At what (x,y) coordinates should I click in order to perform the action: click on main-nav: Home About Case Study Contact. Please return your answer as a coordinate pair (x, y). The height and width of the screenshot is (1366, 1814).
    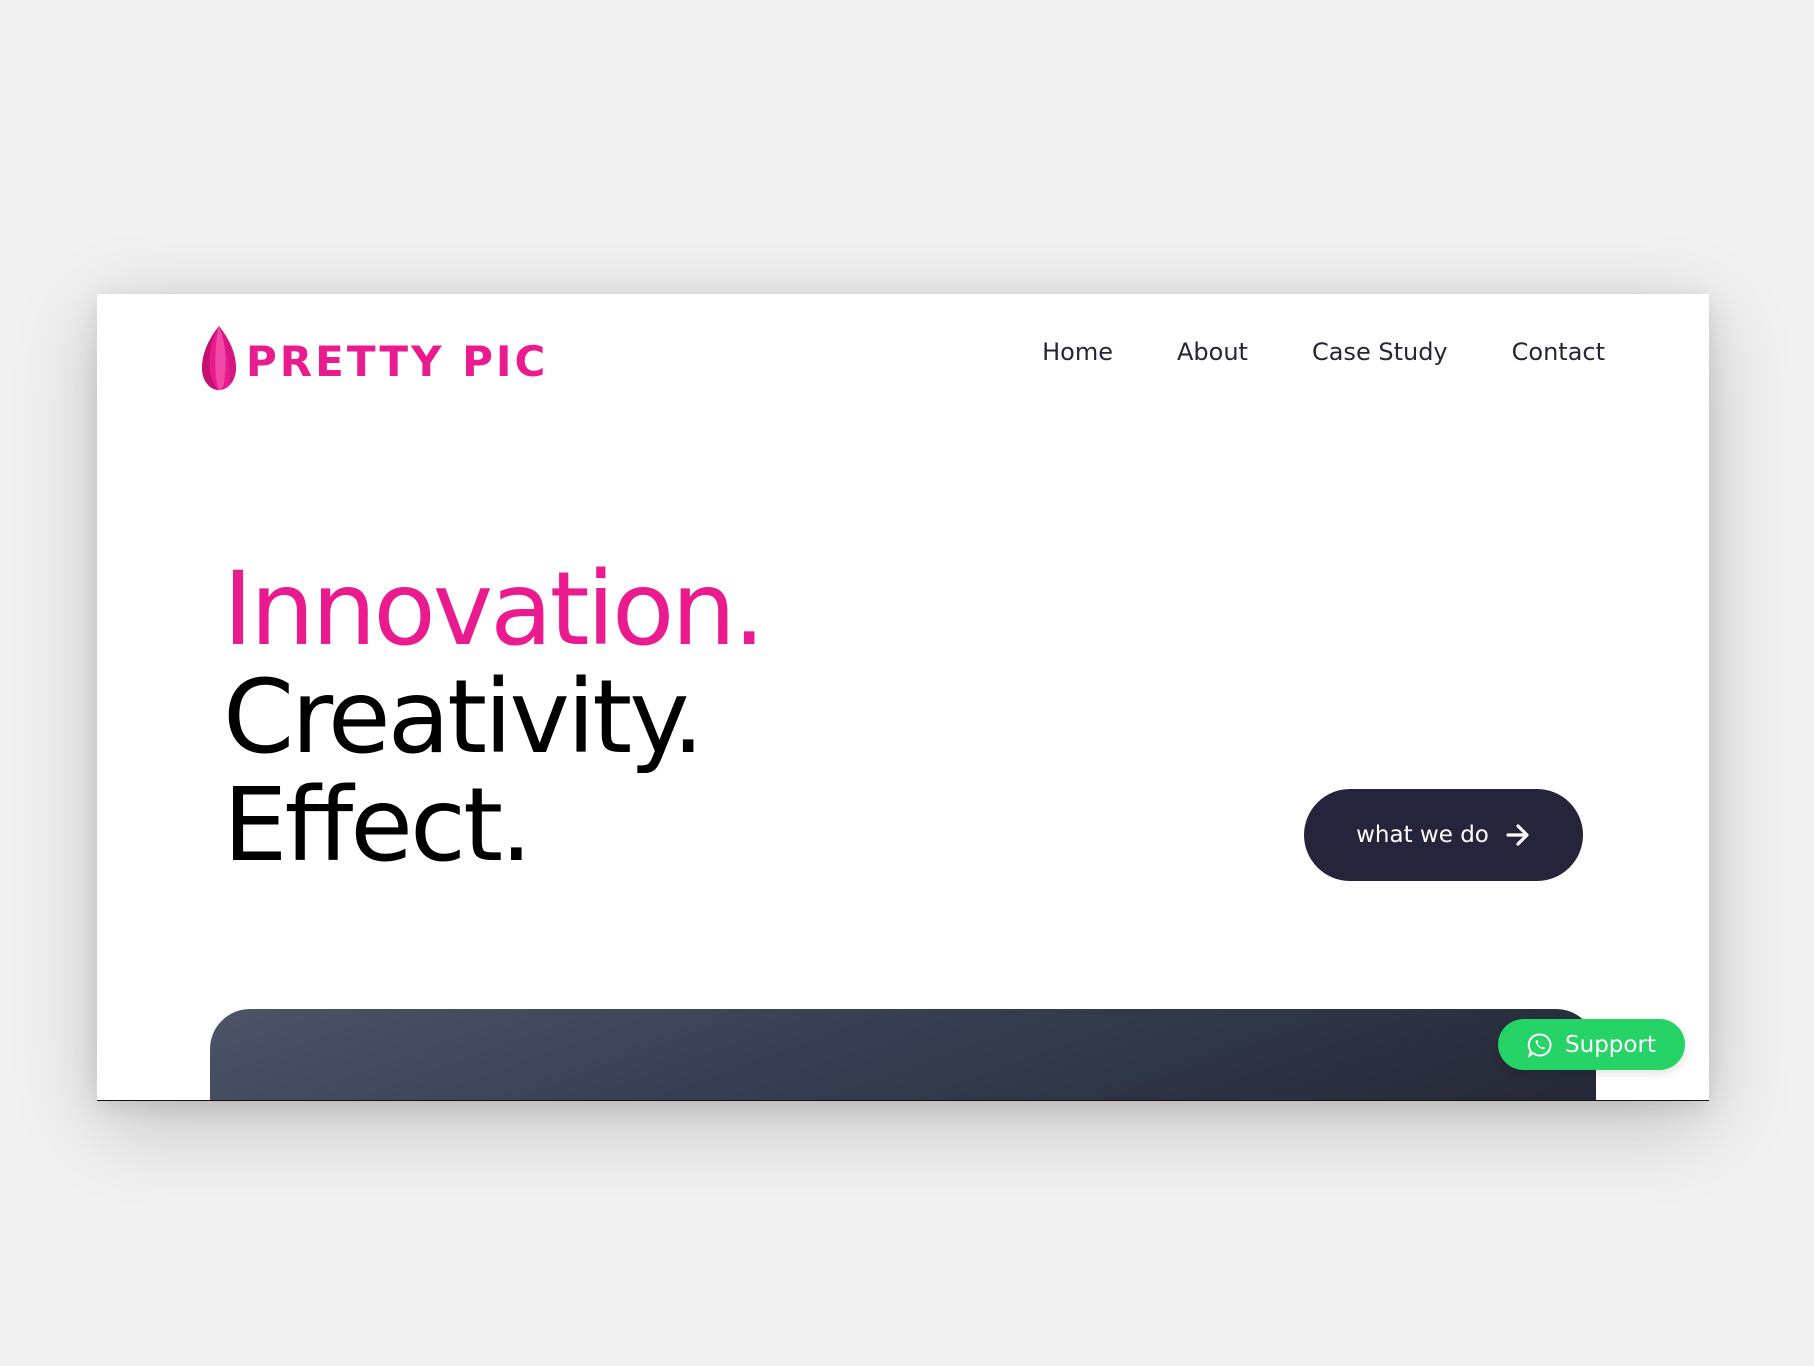
    Looking at the image, I should click on (1323, 352).